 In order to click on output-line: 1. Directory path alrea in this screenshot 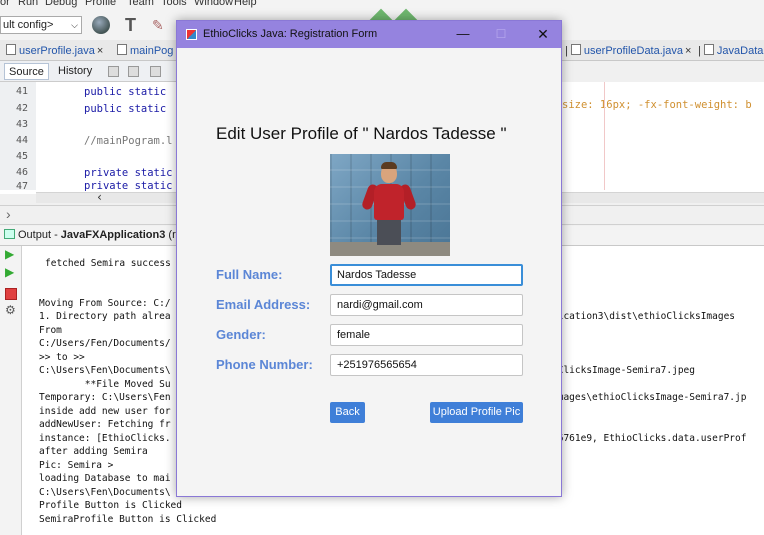, I will do `click(105, 316)`.